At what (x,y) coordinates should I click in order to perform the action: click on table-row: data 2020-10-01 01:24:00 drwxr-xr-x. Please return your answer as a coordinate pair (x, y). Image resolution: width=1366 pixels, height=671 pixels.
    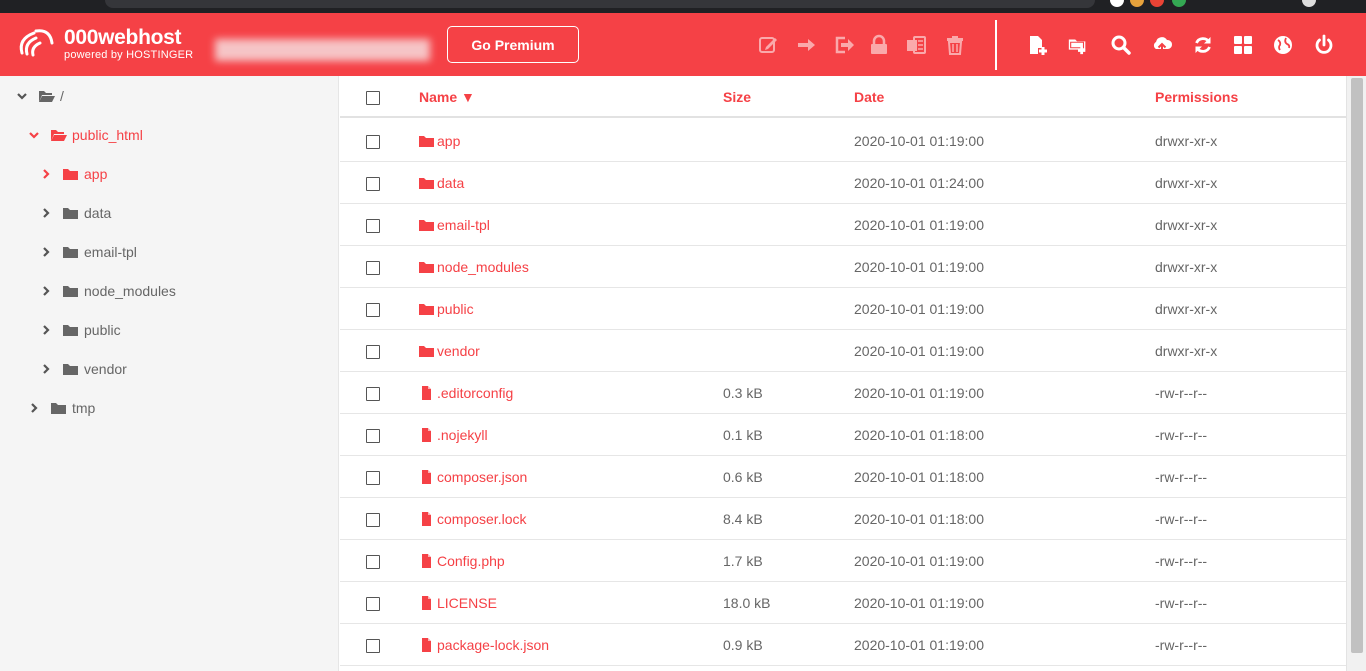
    Looking at the image, I should click on (843, 183).